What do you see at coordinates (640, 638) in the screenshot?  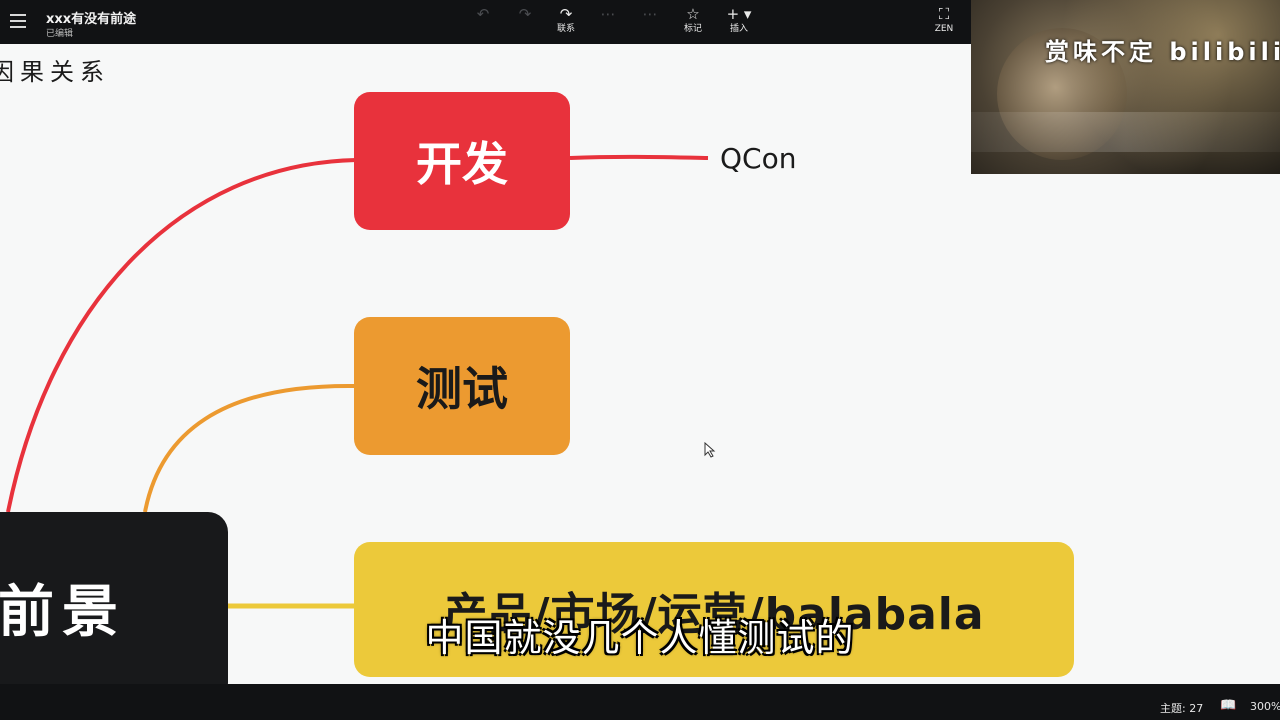 I see `video-subtitle: 中国就没几个人懂测试的` at bounding box center [640, 638].